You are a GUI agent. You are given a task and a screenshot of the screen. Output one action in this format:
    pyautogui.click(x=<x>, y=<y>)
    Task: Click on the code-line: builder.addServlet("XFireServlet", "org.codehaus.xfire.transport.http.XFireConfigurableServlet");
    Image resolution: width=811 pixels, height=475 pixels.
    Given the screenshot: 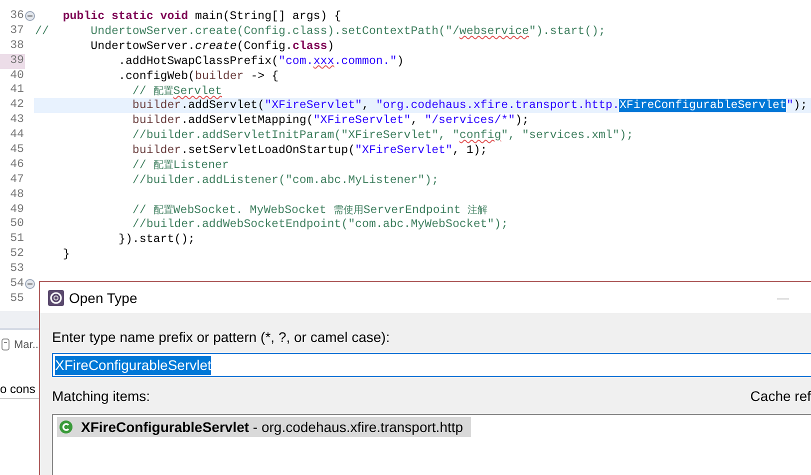 What is the action you would take?
    pyautogui.click(x=469, y=105)
    